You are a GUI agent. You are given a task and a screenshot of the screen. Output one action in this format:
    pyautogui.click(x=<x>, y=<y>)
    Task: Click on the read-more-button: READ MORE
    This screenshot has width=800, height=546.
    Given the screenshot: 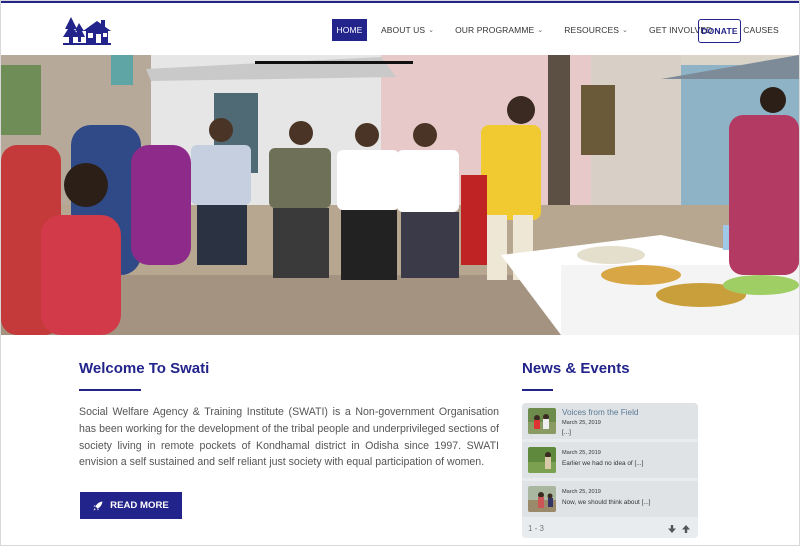 What is the action you would take?
    pyautogui.click(x=131, y=505)
    